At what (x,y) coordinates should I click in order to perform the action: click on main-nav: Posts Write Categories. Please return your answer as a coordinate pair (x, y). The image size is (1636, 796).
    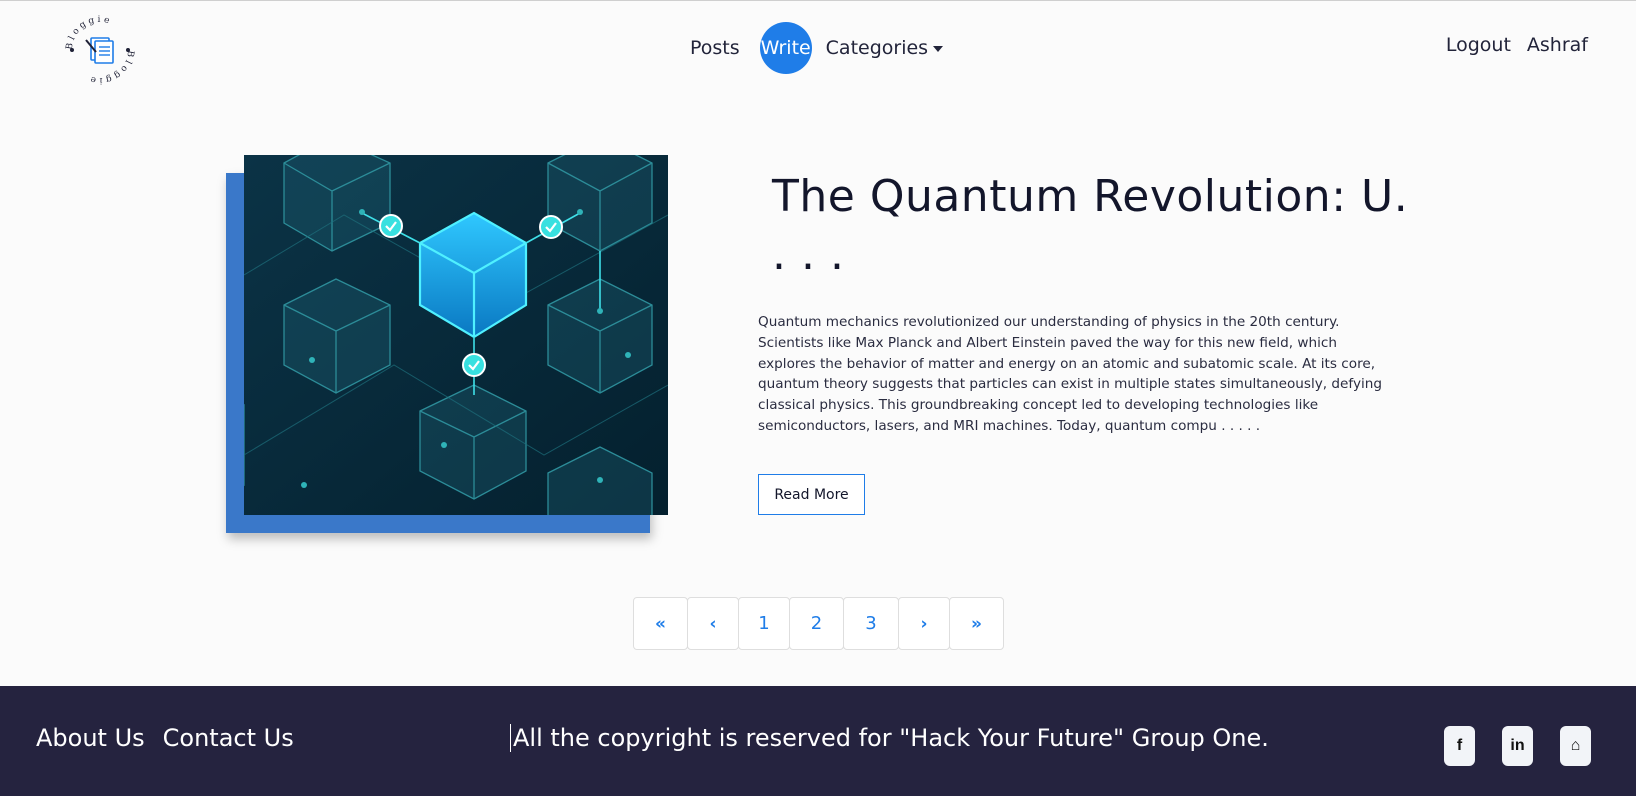
    Looking at the image, I should click on (826, 48).